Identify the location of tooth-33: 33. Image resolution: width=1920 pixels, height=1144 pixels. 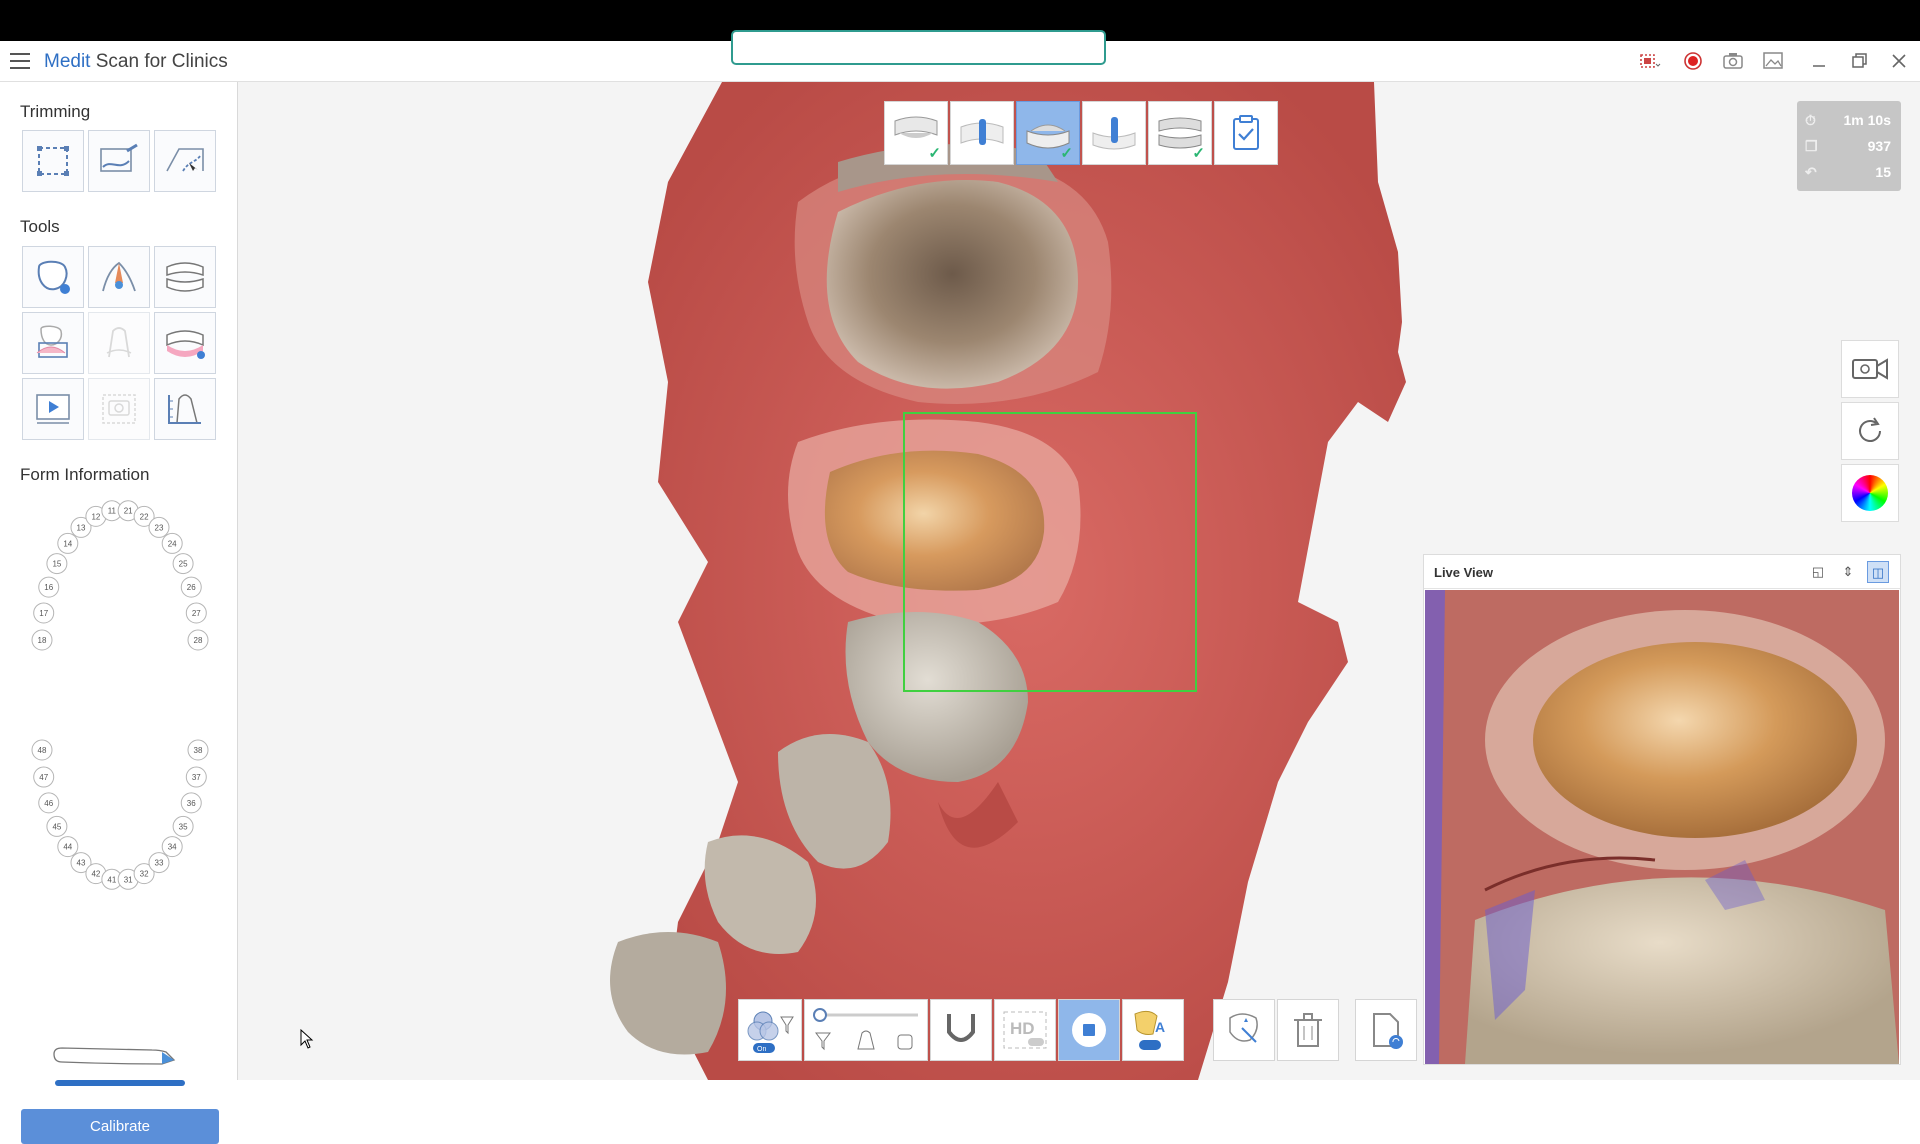
(159, 863).